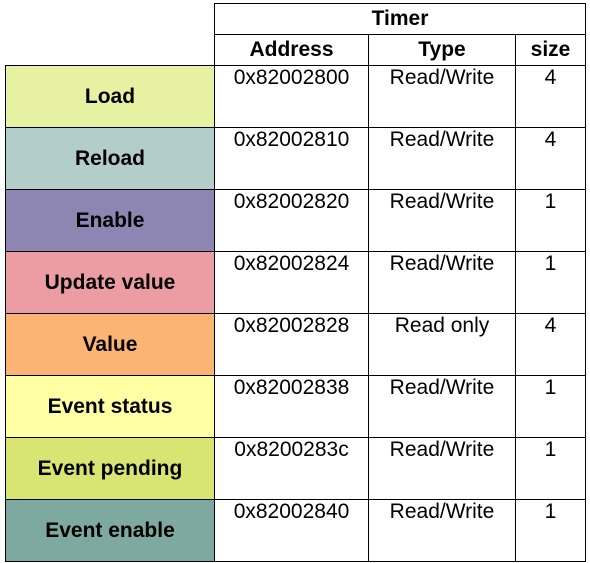 This screenshot has height=563, width=590. Describe the element at coordinates (291, 282) in the screenshot. I see `register-address: 0x82002824` at that location.